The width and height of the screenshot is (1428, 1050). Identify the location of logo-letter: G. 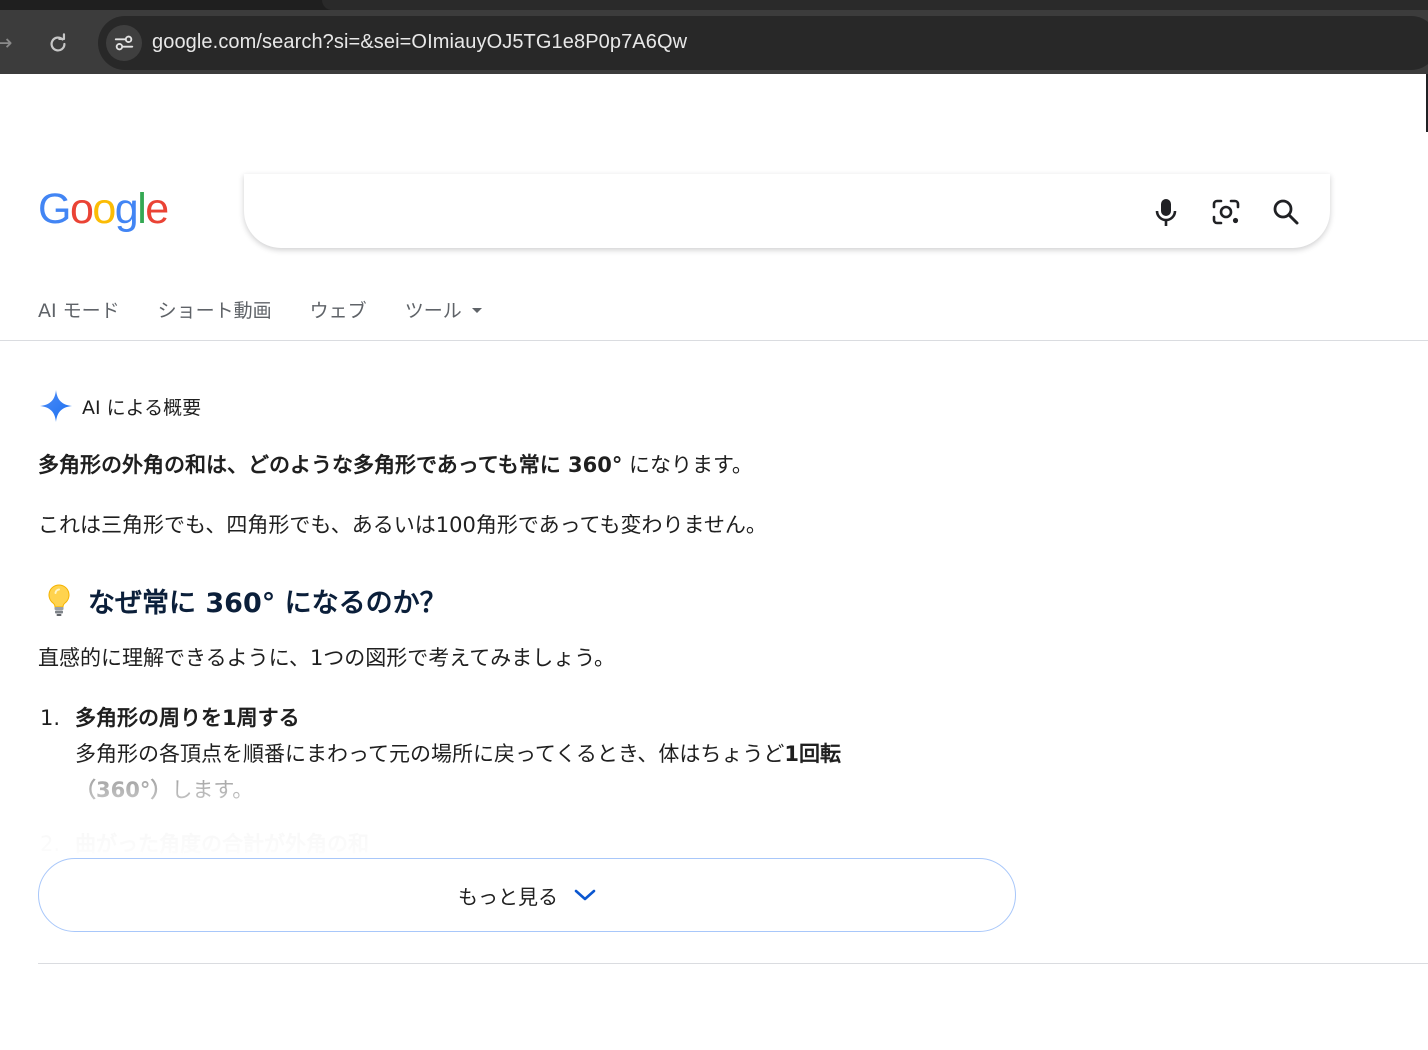
(54, 209).